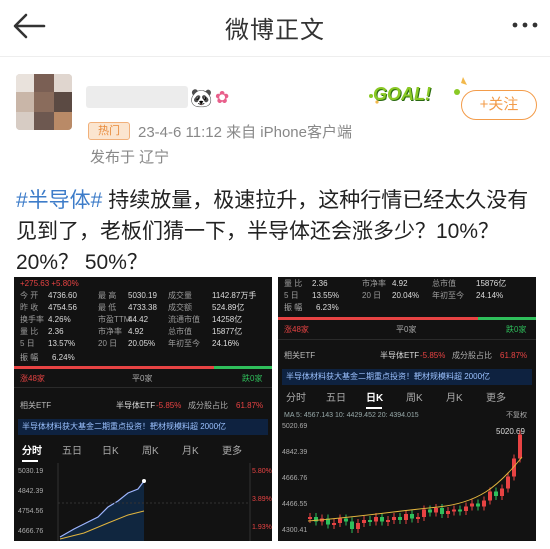  Describe the element at coordinates (62, 343) in the screenshot. I see `shot1-cell: 13.57%` at that location.